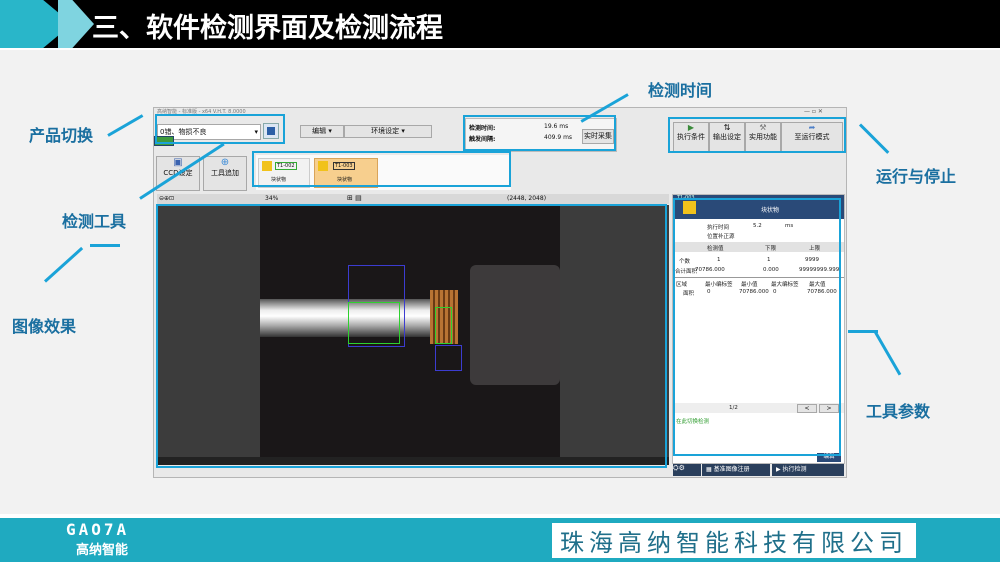 The width and height of the screenshot is (1000, 562). What do you see at coordinates (354, 198) in the screenshot?
I see `fit-icon: ⊞ ▤` at bounding box center [354, 198].